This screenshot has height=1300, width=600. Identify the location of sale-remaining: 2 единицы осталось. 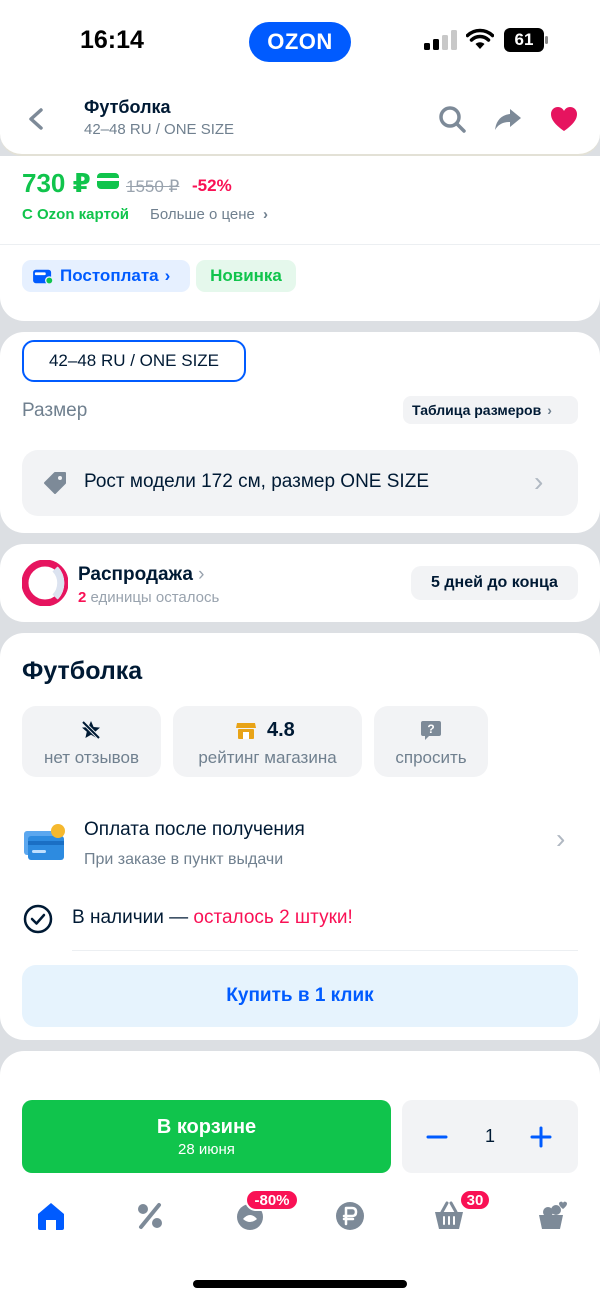
(148, 597).